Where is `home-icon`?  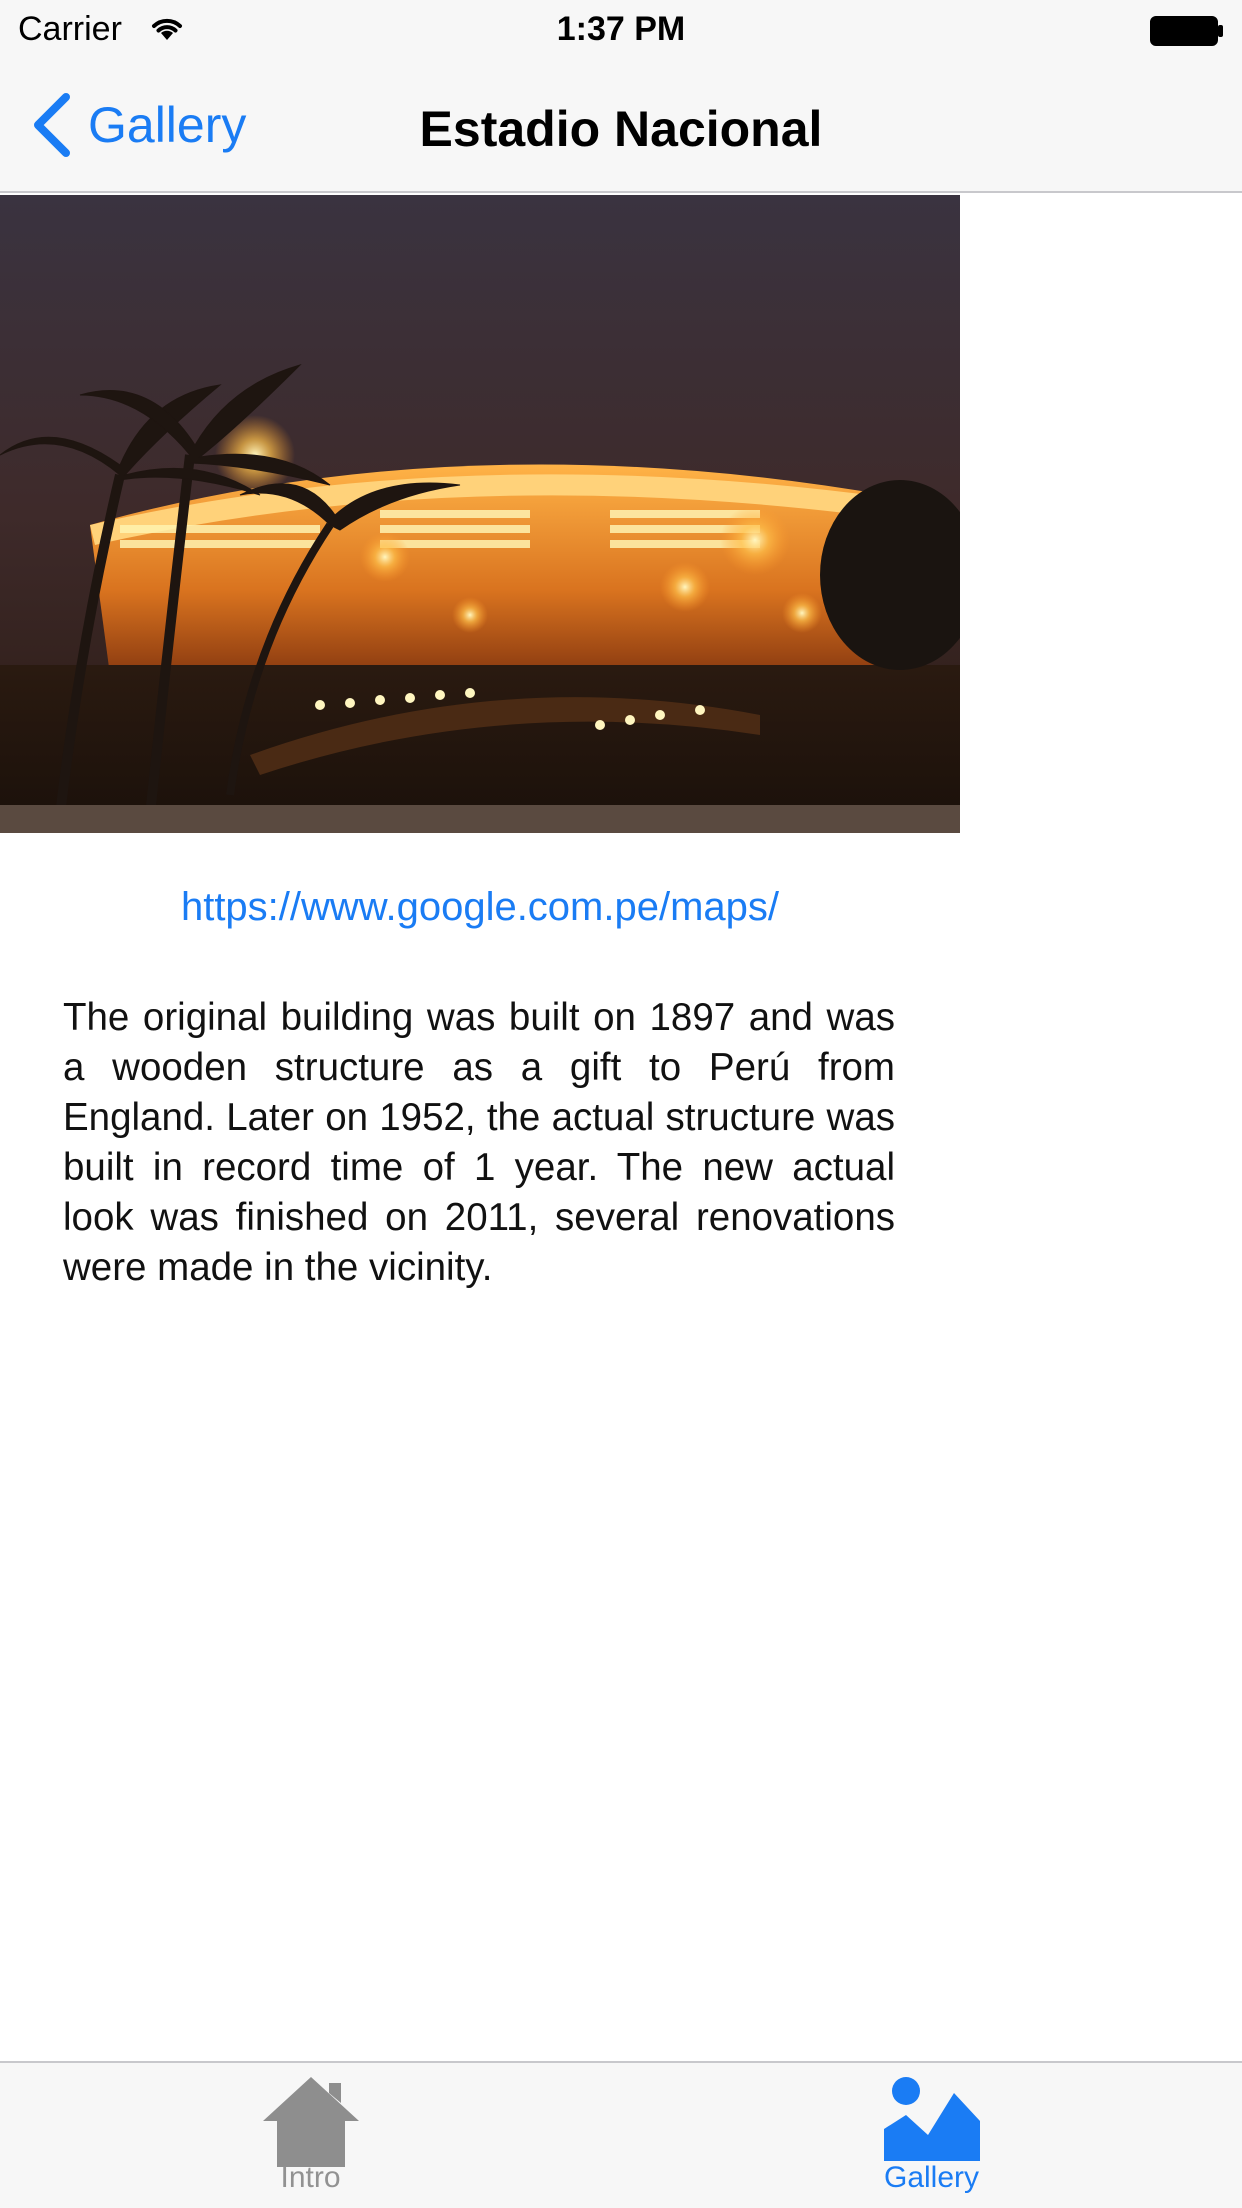 home-icon is located at coordinates (310, 2122).